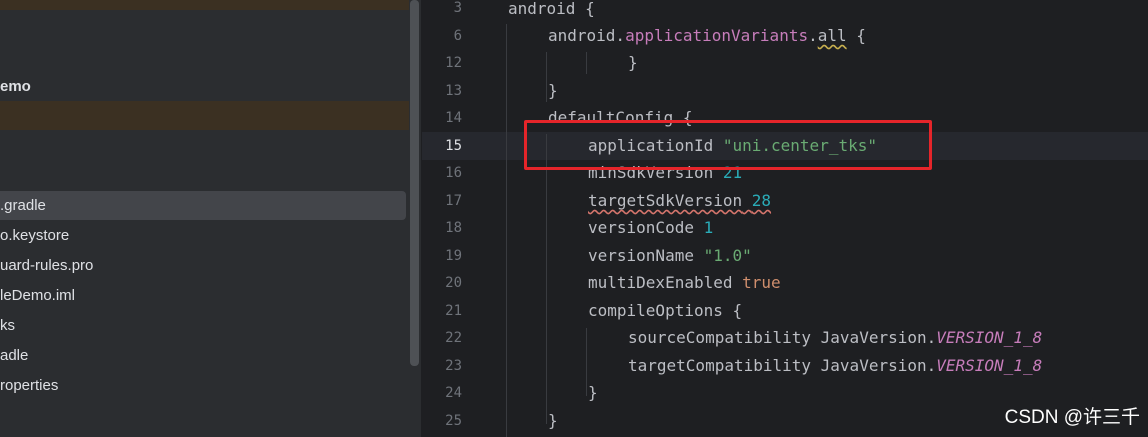  Describe the element at coordinates (832, 35) in the screenshot. I see `code-token: all` at that location.